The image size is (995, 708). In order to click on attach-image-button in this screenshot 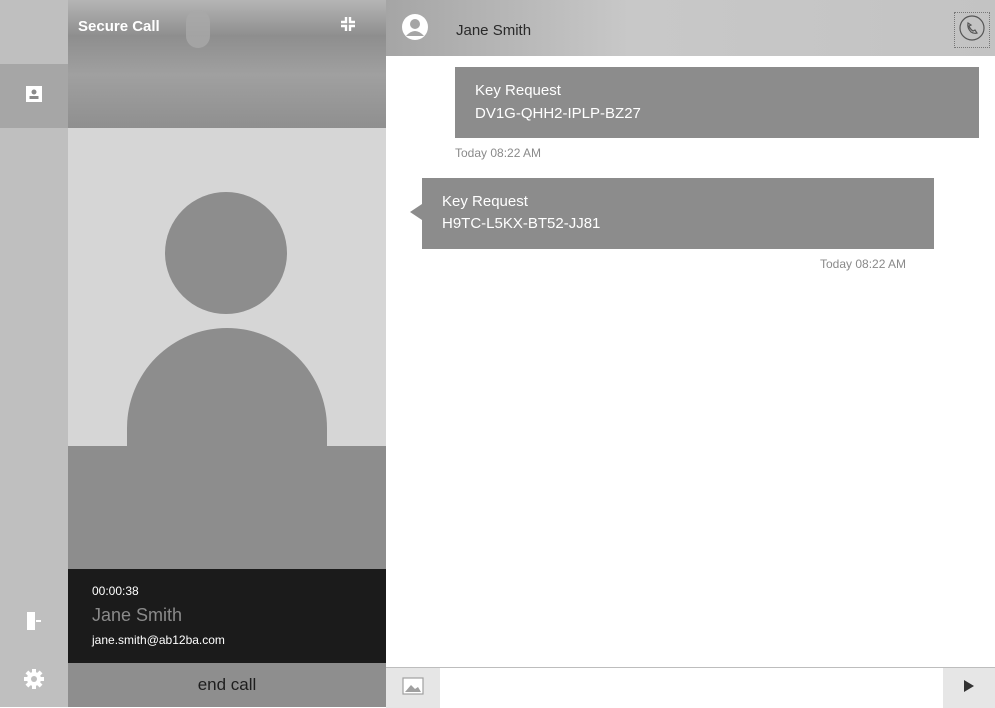, I will do `click(413, 688)`.